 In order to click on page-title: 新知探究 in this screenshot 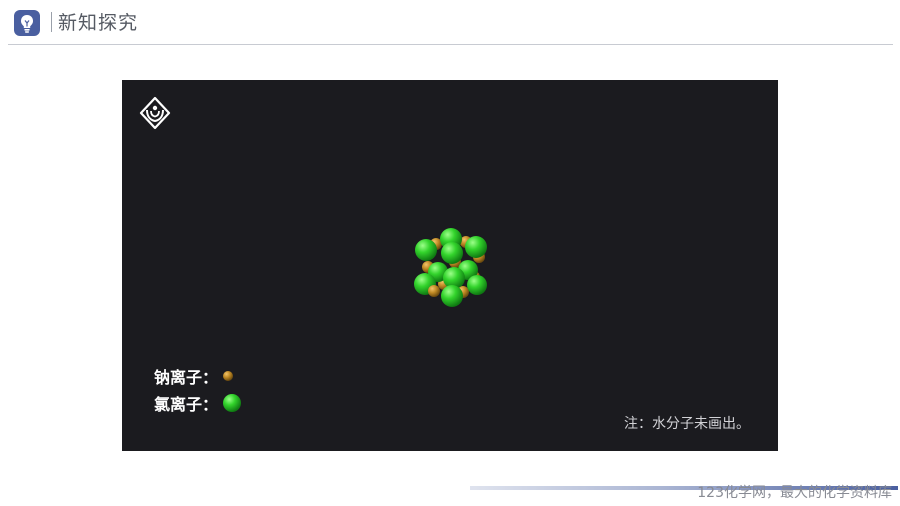, I will do `click(98, 23)`.